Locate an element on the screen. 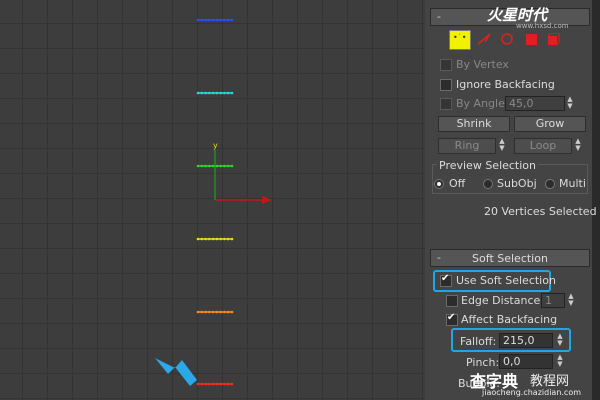 The width and height of the screenshot is (600, 400). falloff-spinner: ▲ ▼ is located at coordinates (560, 340).